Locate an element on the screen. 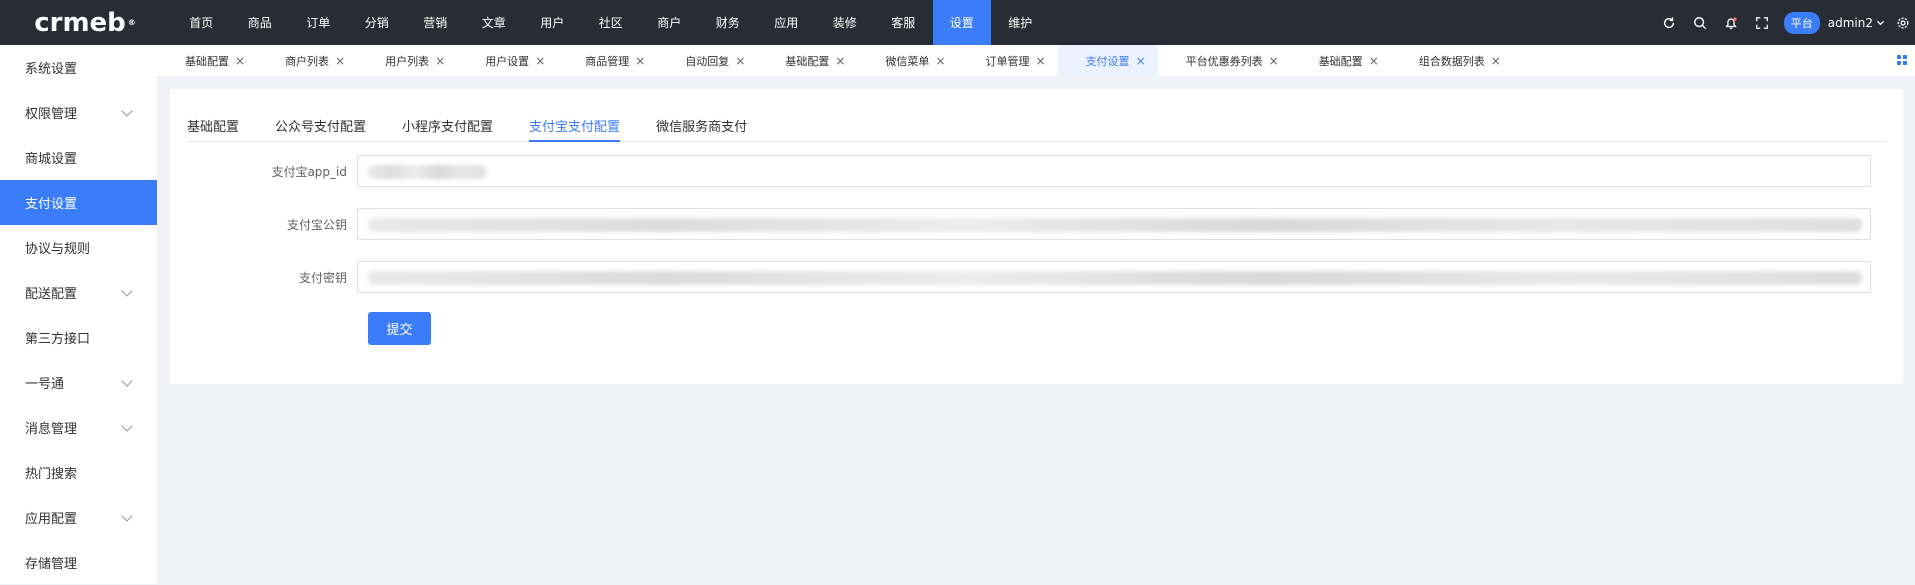 The image size is (1915, 585). fullscreen-icon is located at coordinates (1762, 22).